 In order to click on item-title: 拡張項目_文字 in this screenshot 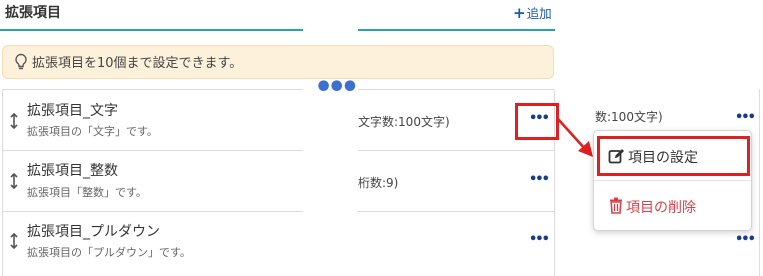, I will do `click(72, 111)`.